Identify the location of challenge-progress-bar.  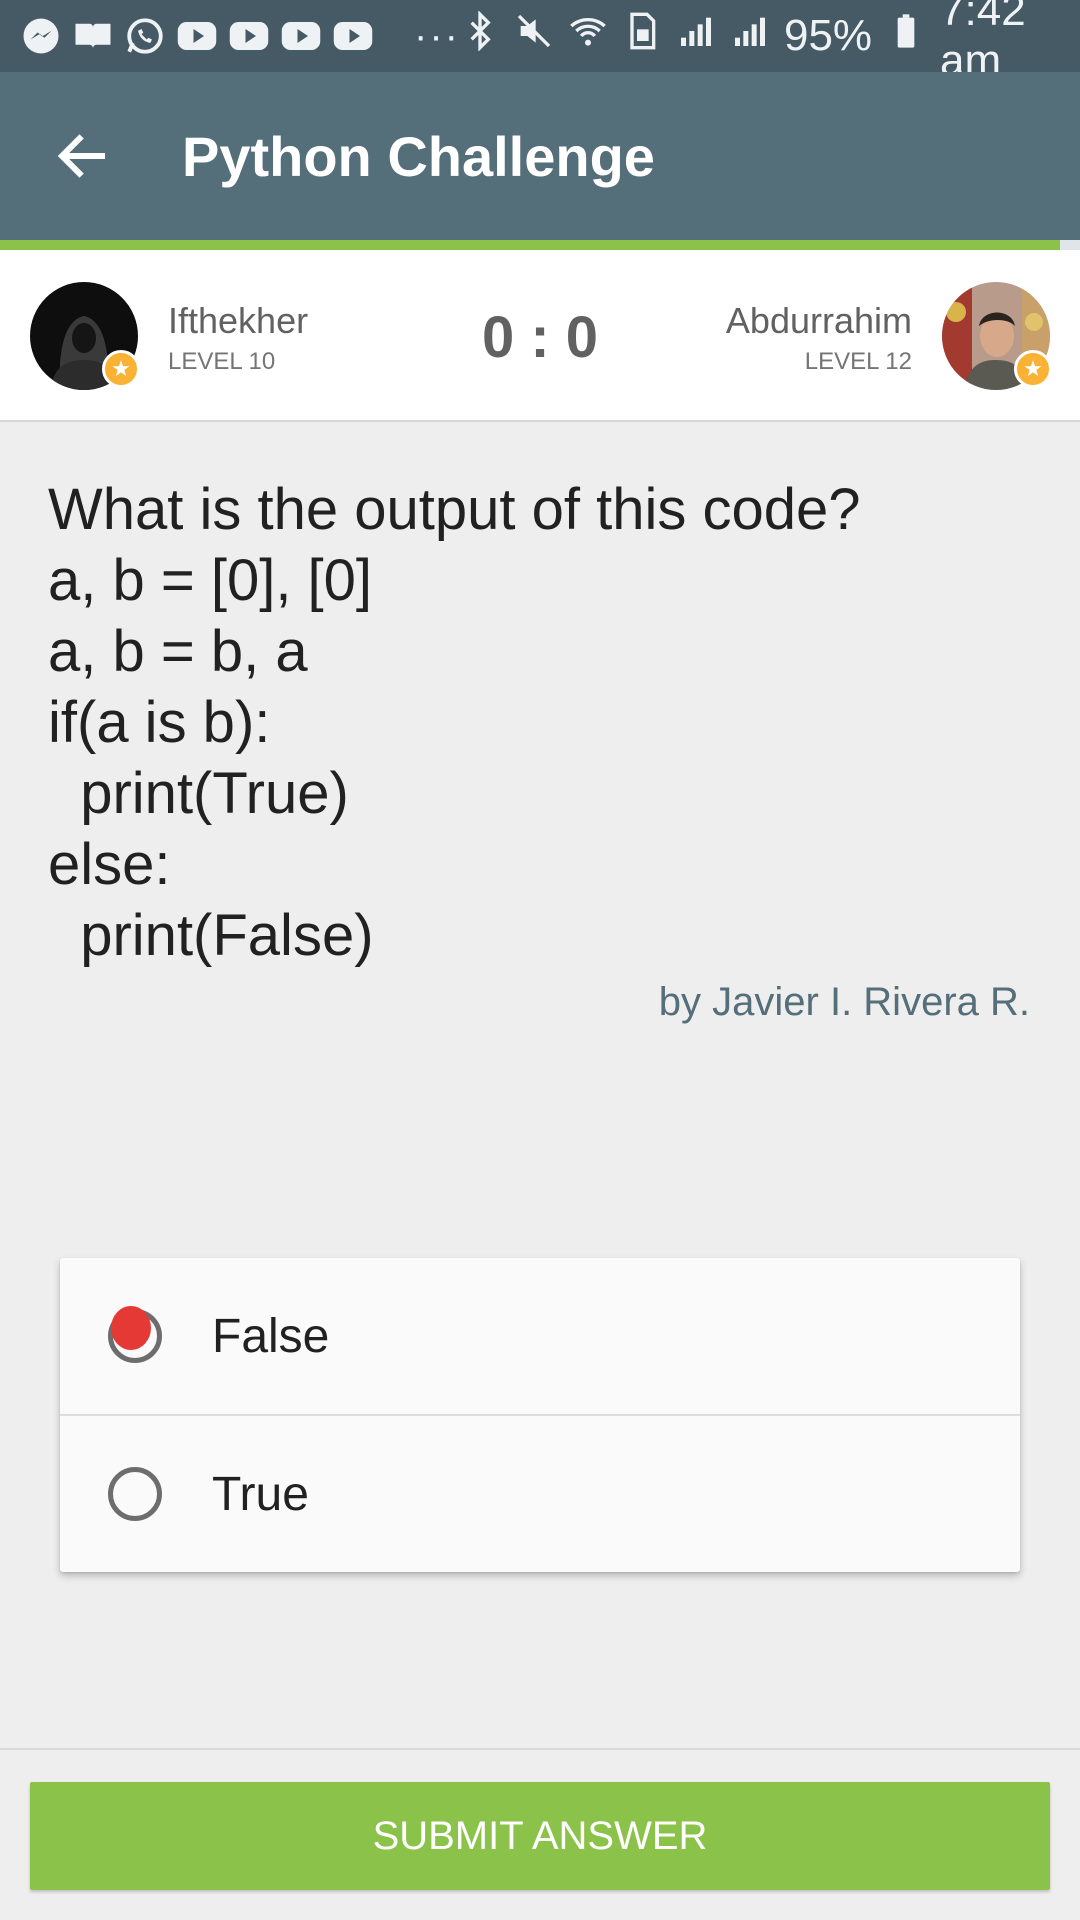
(530, 245).